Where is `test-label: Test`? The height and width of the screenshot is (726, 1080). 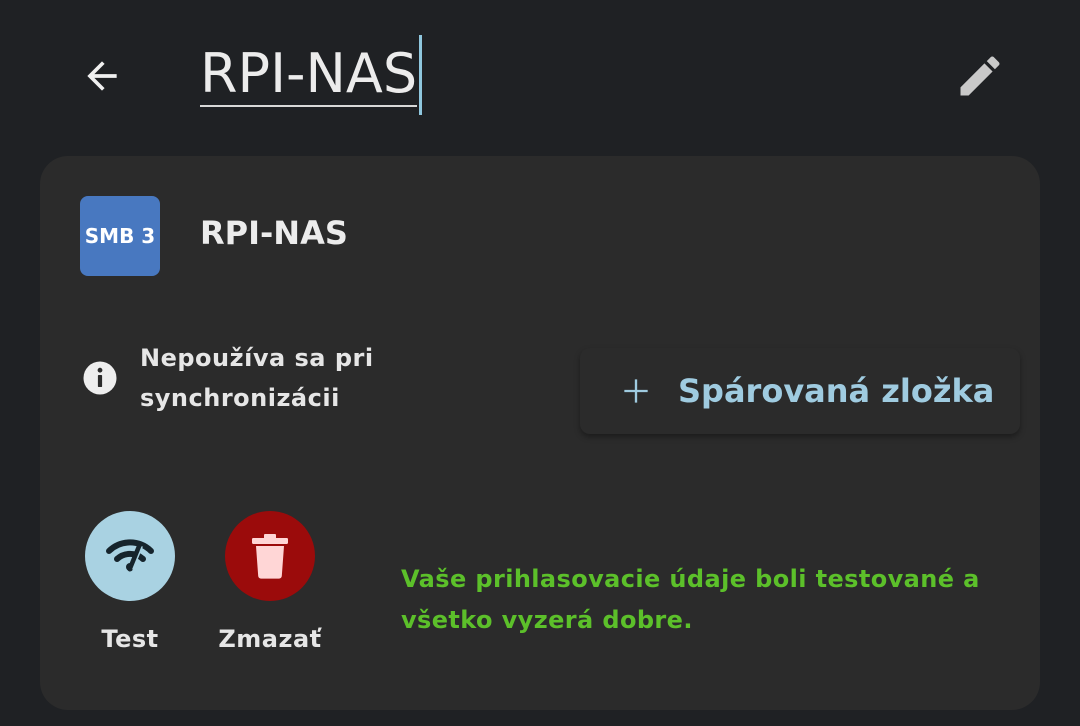
test-label: Test is located at coordinates (130, 639).